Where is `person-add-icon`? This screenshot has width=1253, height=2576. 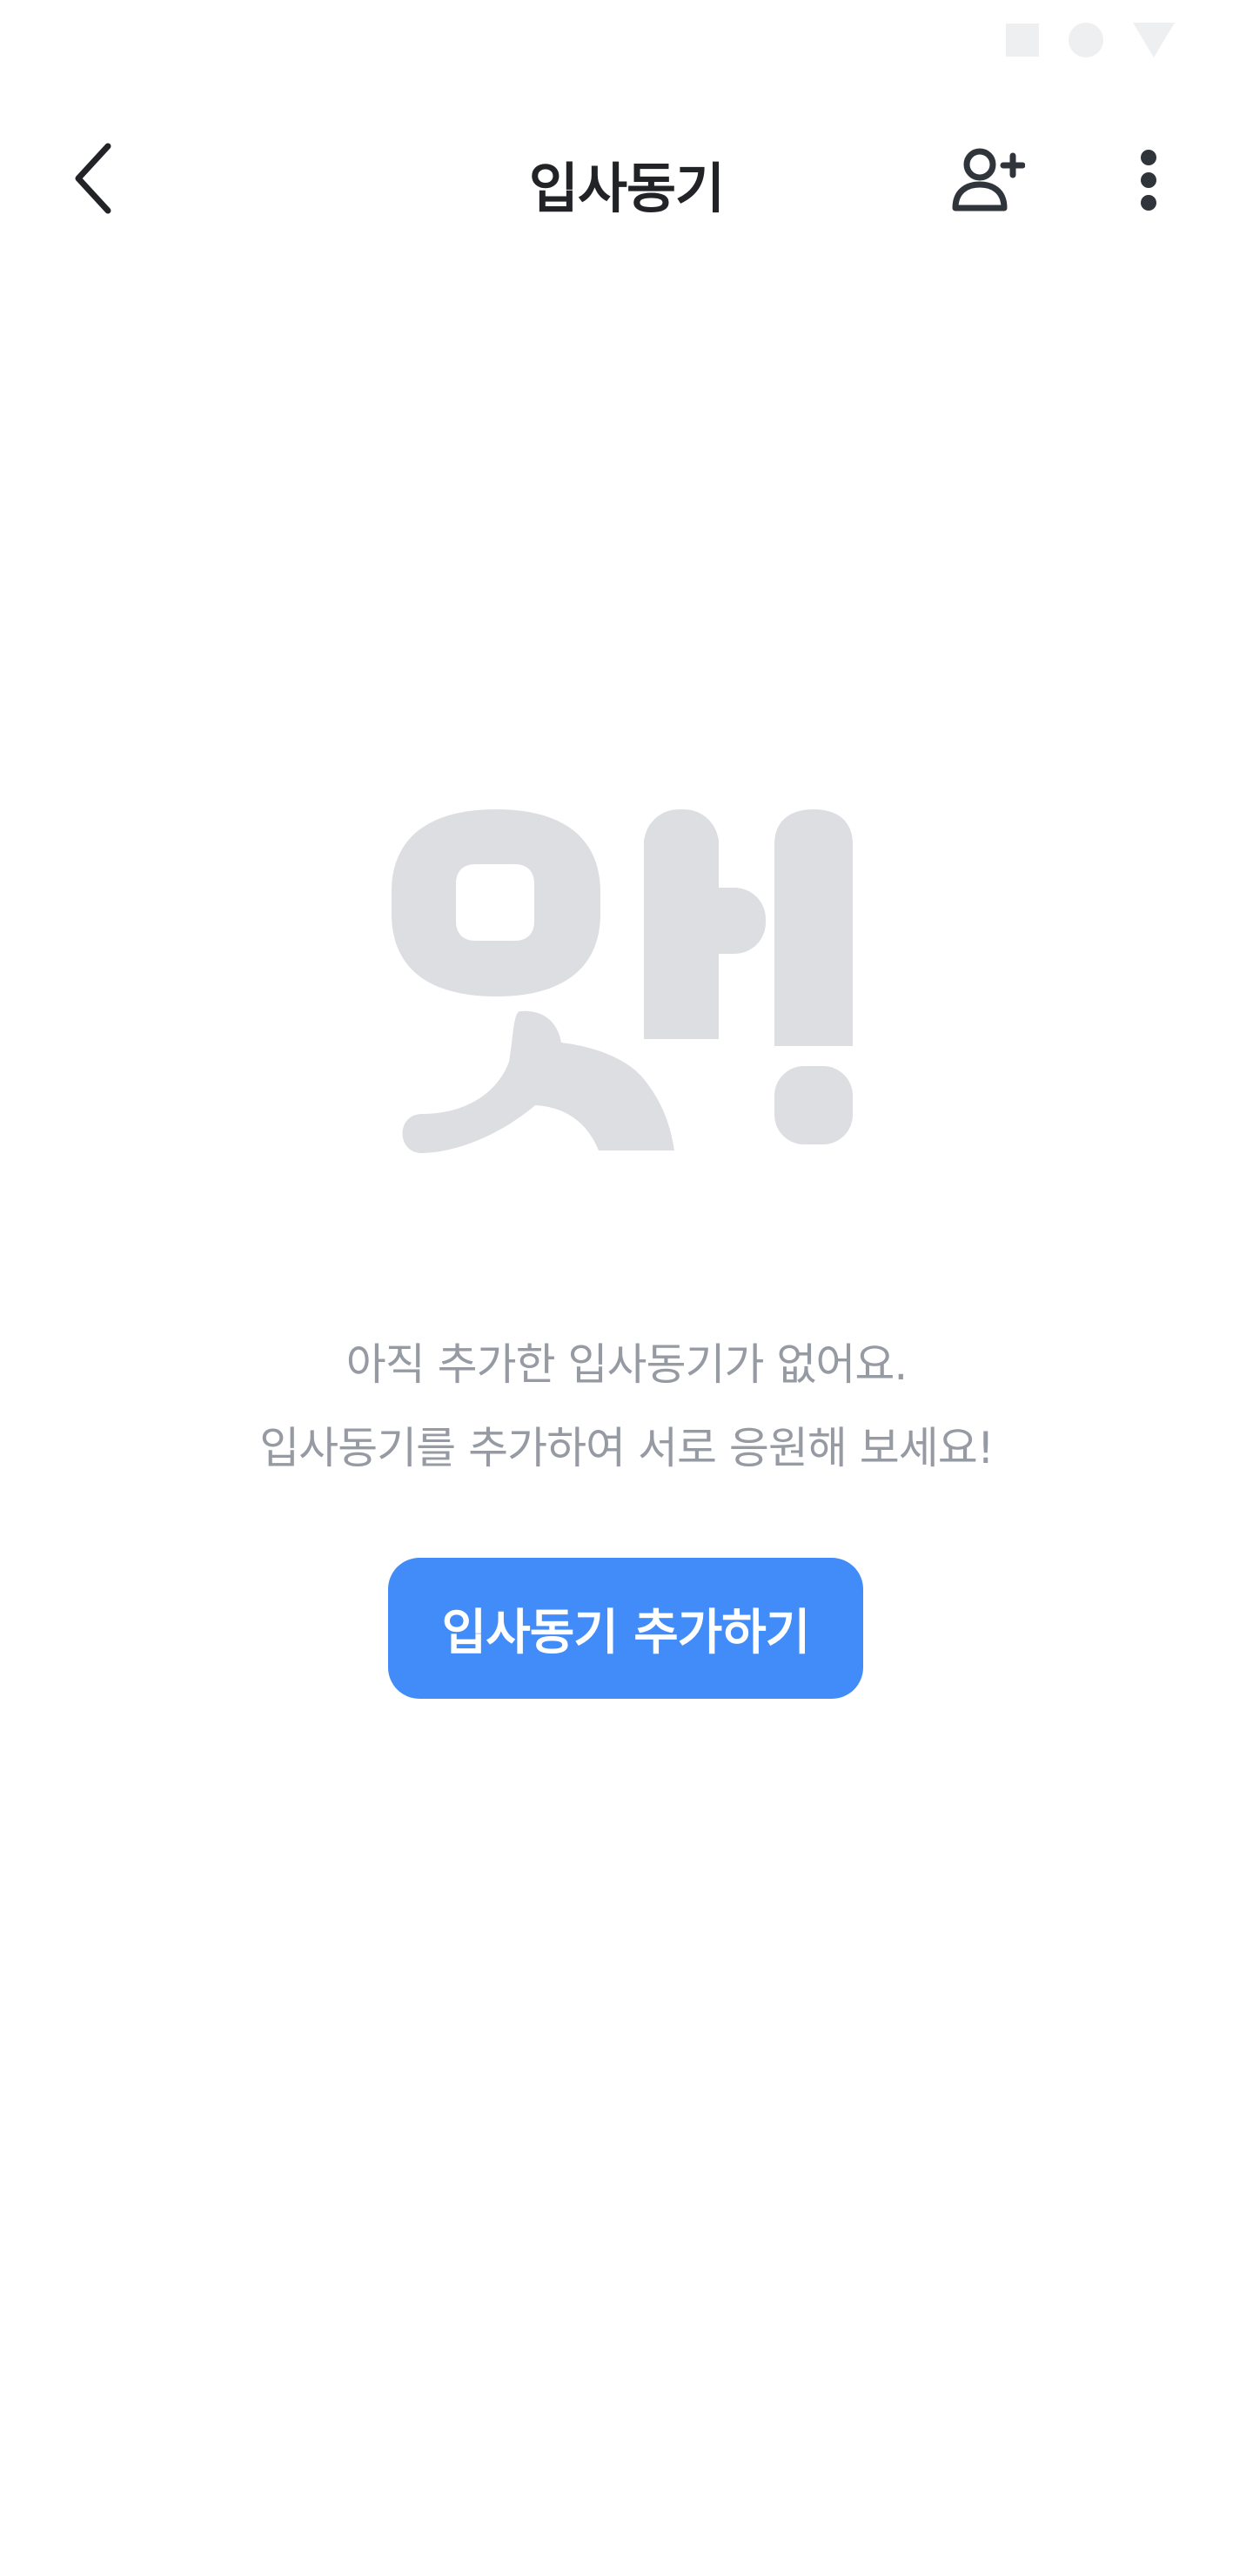
person-add-icon is located at coordinates (988, 179).